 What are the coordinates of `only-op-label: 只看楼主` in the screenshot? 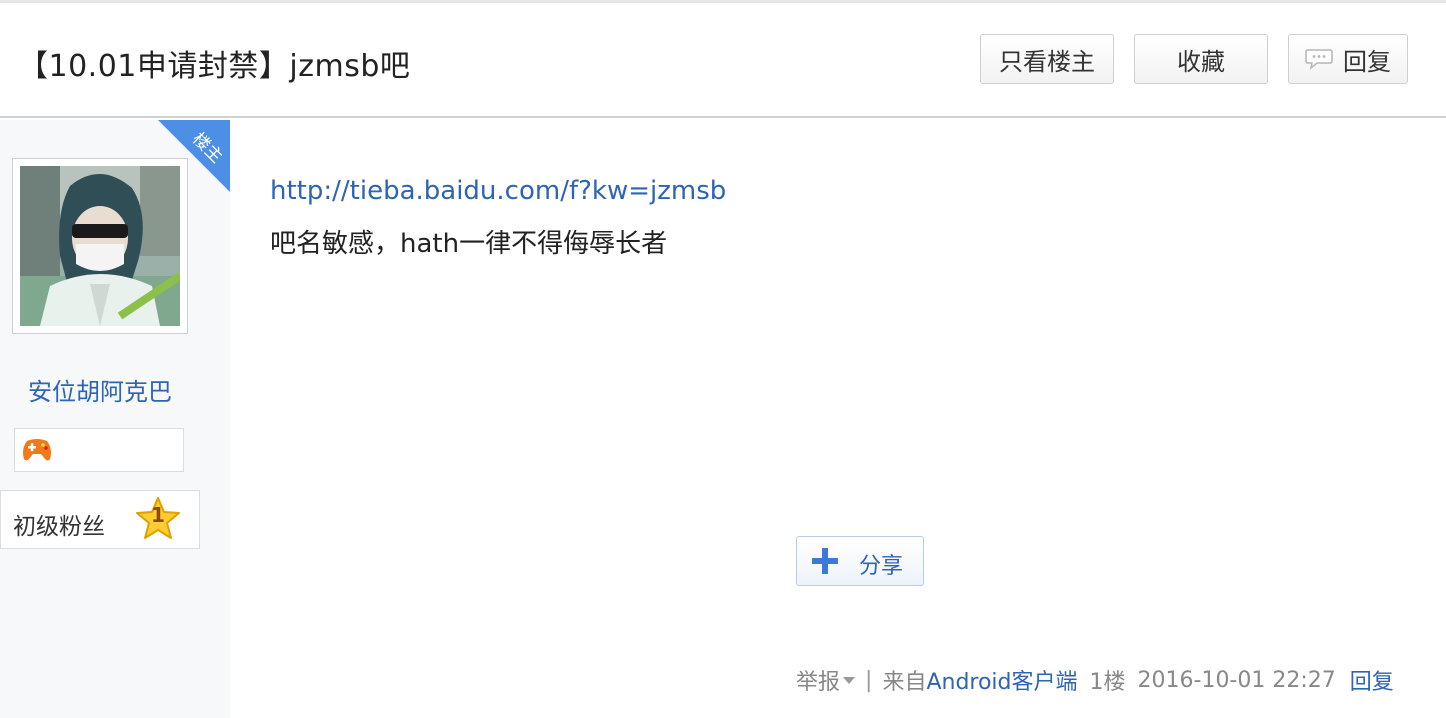 It's located at (1047, 61).